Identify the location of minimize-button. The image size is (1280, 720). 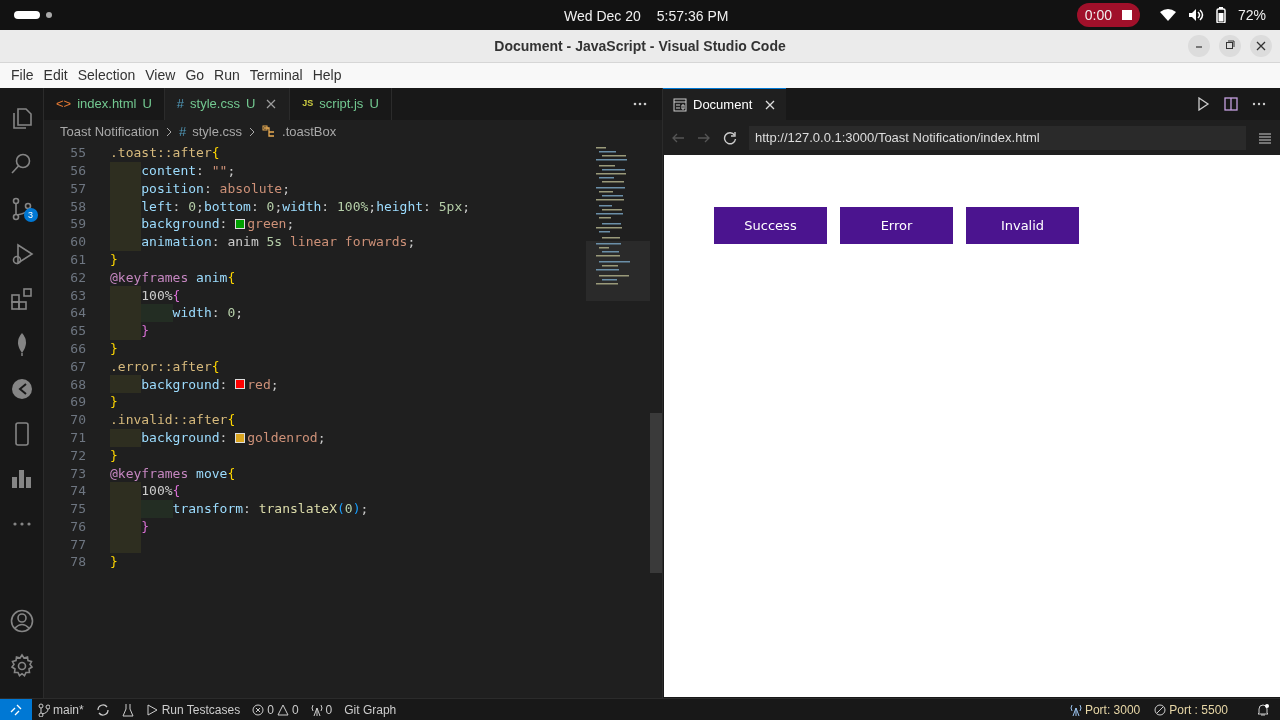
(1199, 46).